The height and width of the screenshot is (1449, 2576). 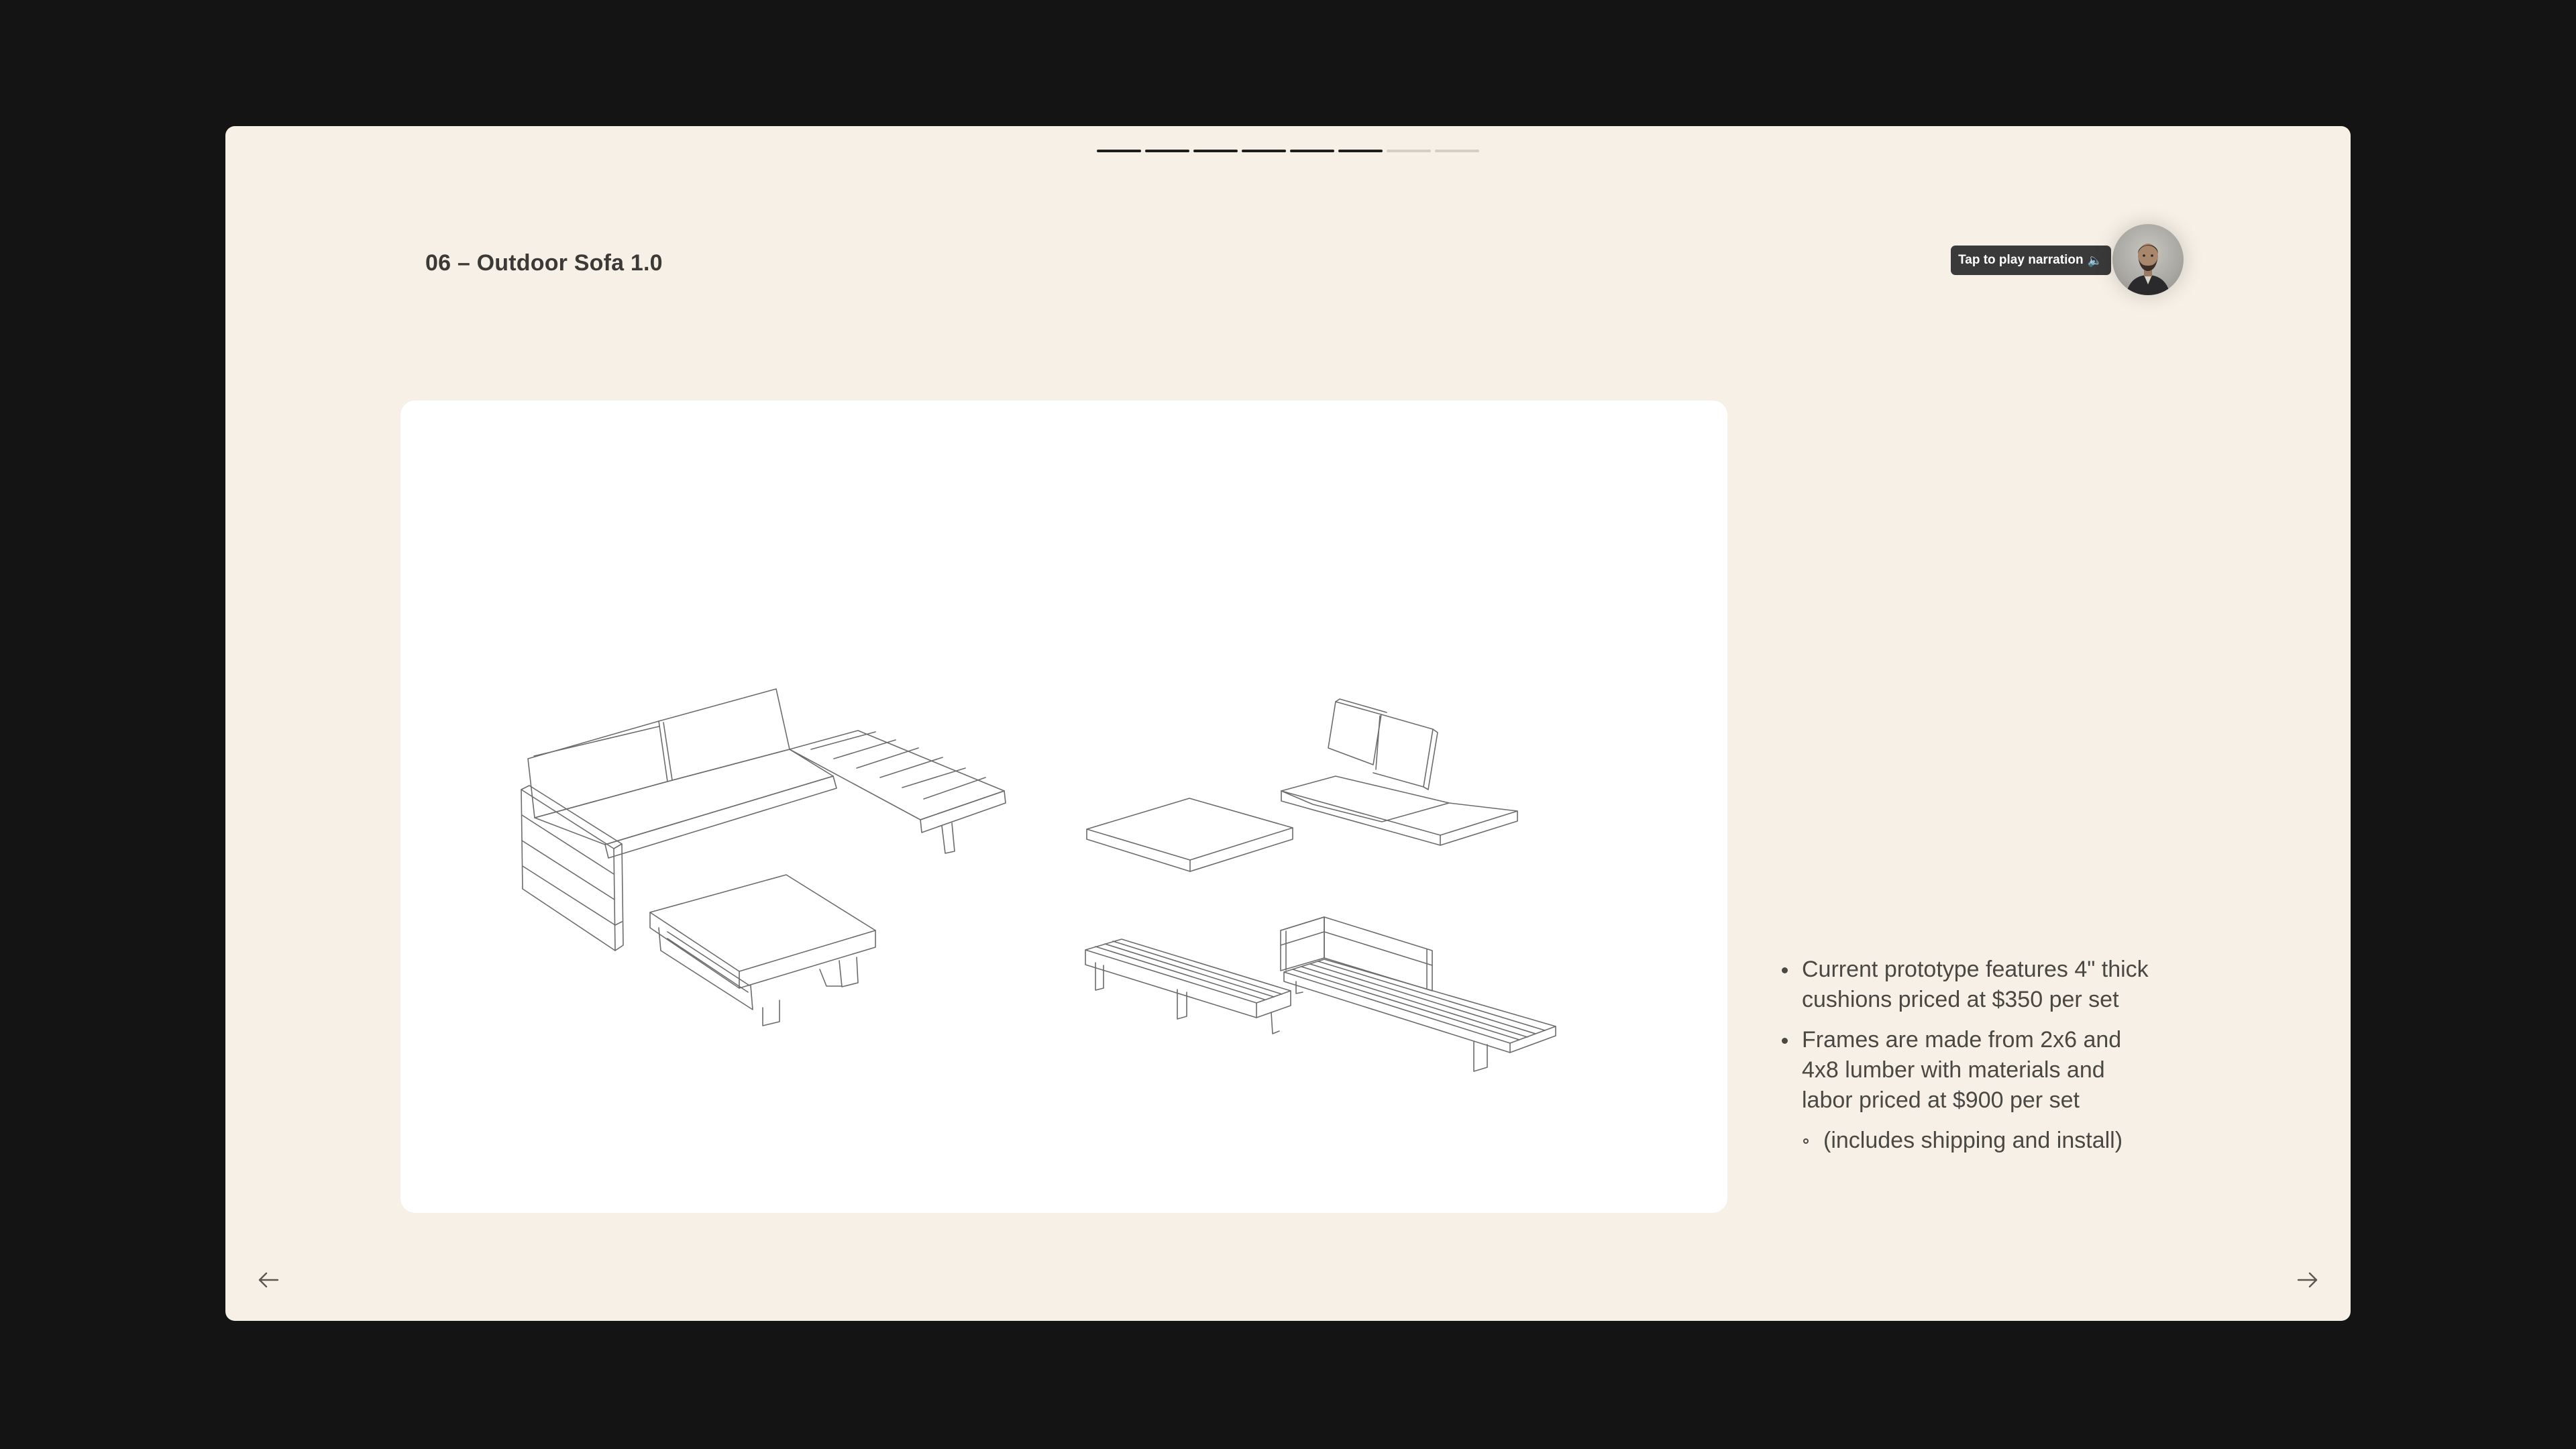 I want to click on narrator-avatar, so click(x=2148, y=259).